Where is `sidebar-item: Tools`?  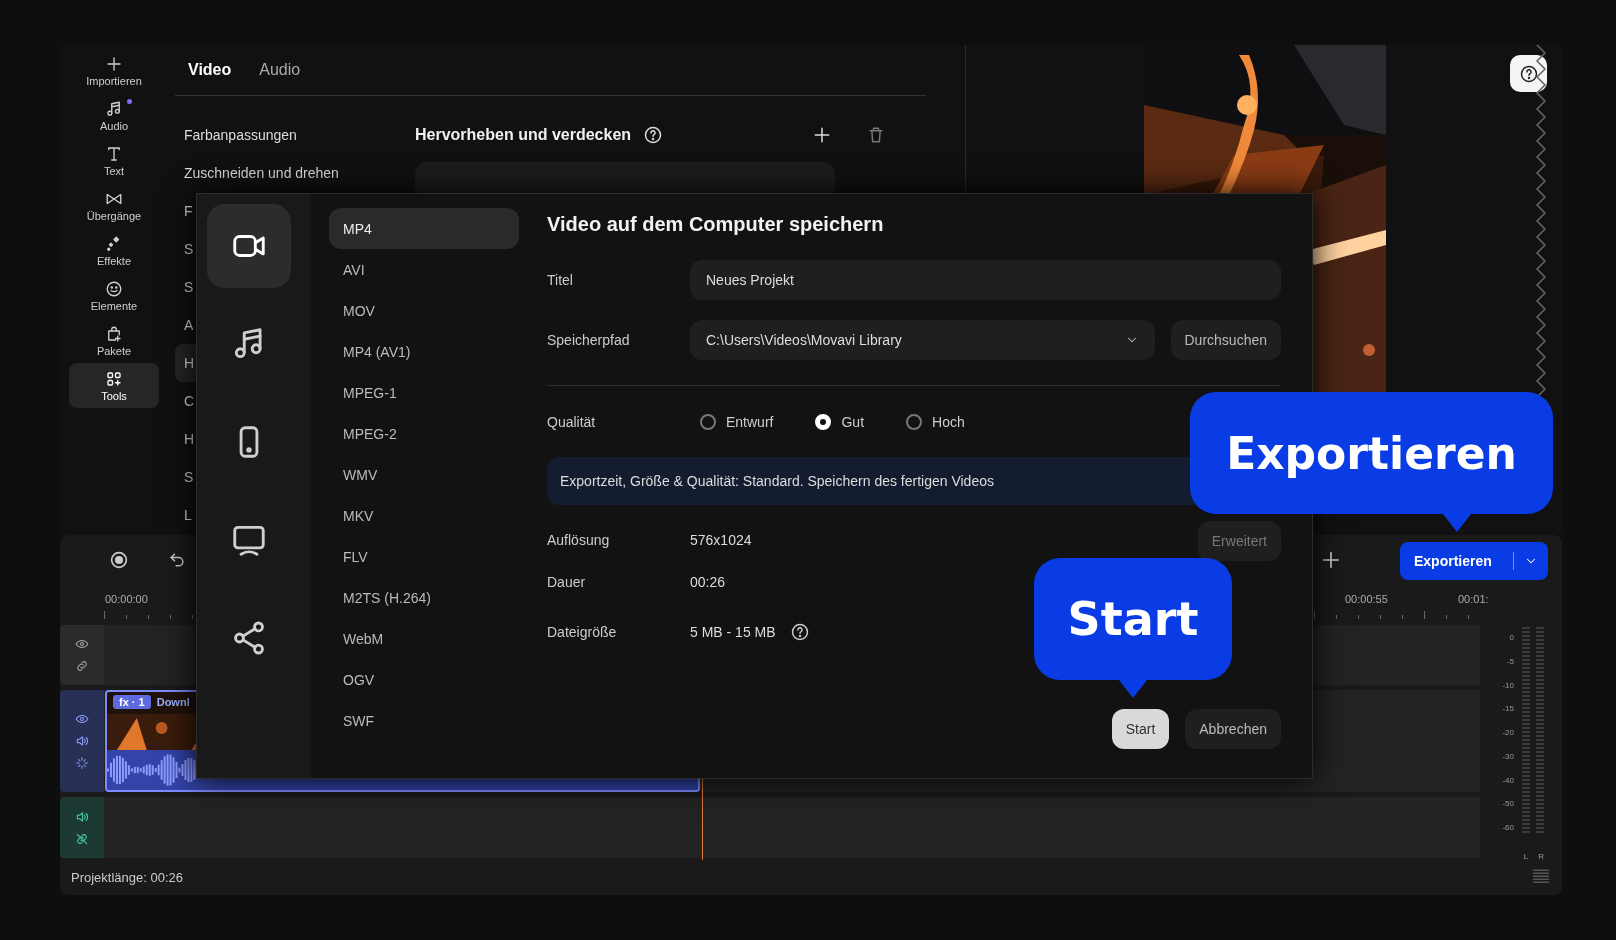
sidebar-item: Tools is located at coordinates (114, 385).